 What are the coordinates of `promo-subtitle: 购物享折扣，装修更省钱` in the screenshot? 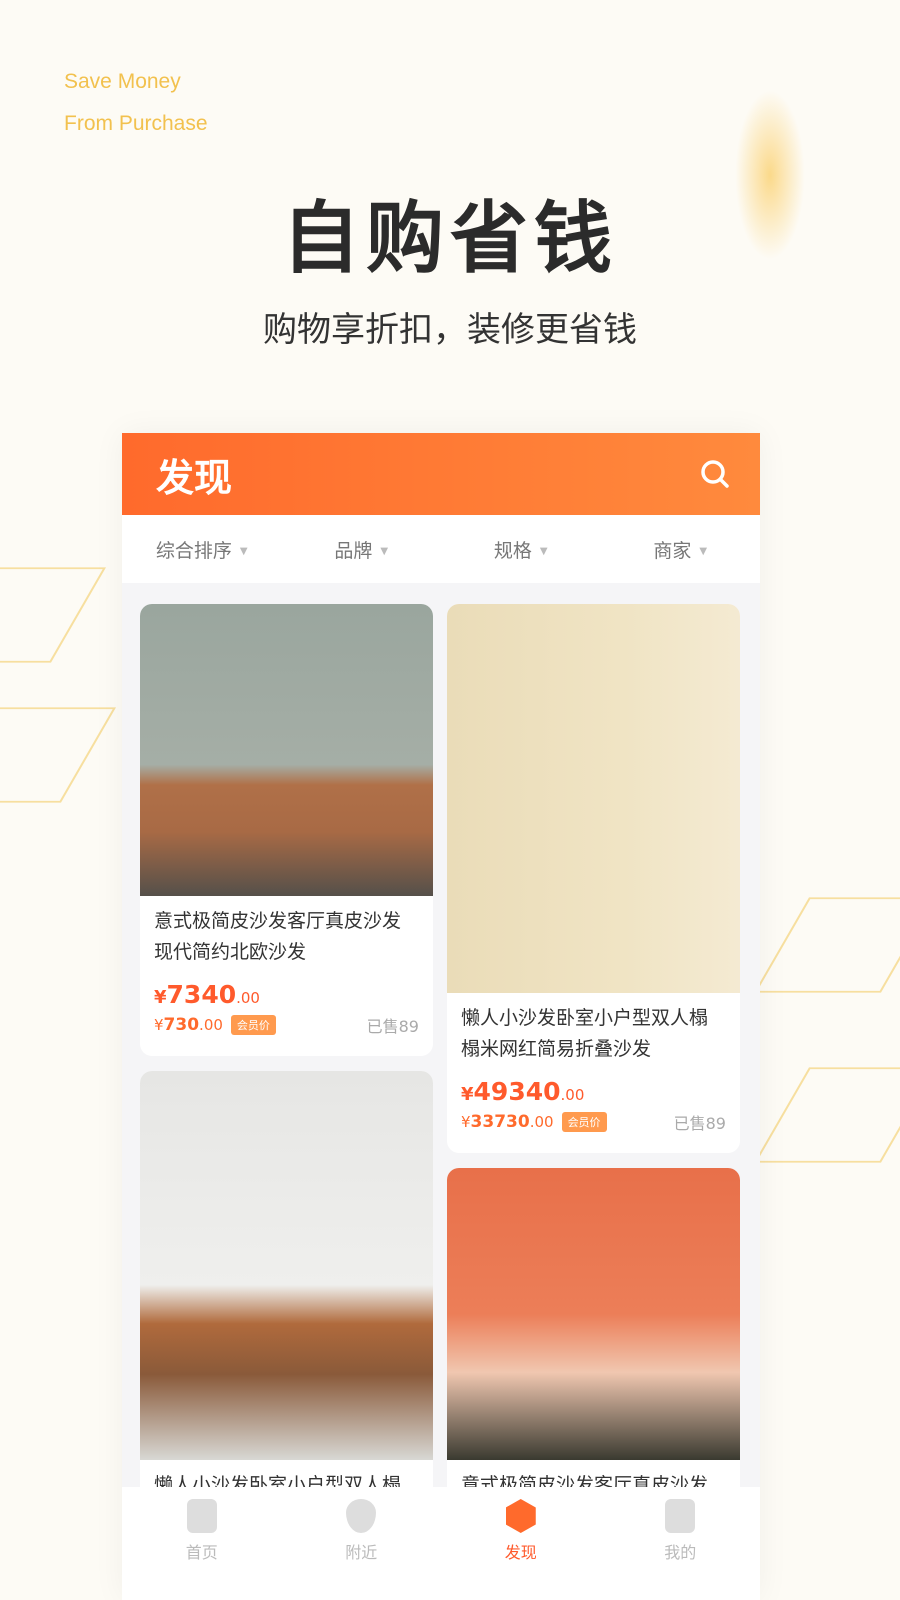 It's located at (450, 330).